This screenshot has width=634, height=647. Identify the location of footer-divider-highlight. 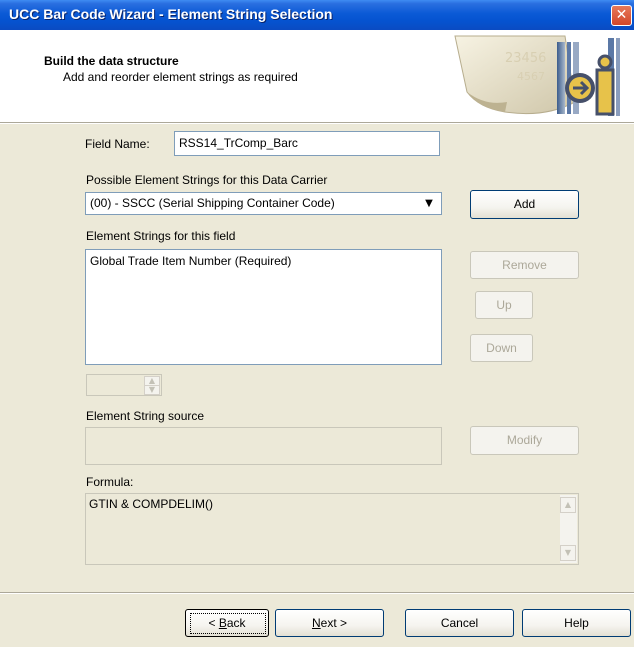
(317, 593).